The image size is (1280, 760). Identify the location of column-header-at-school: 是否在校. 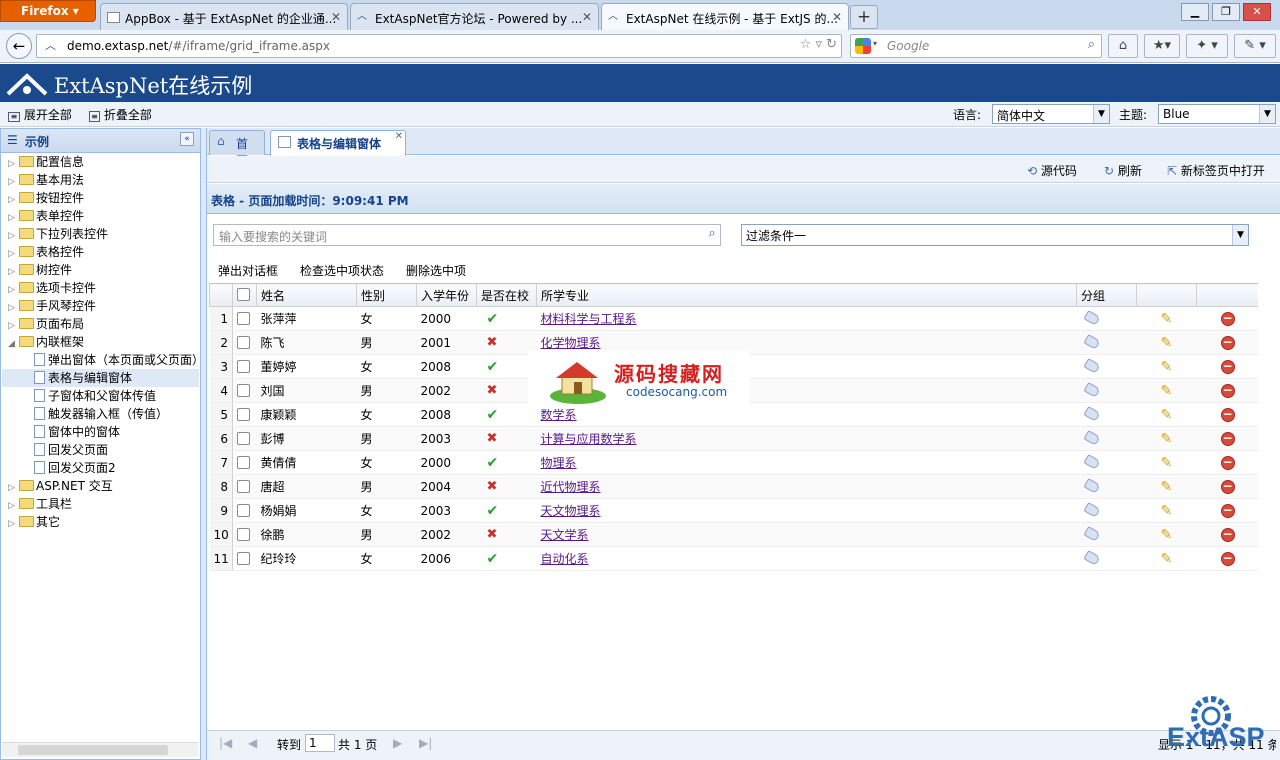
(506, 295).